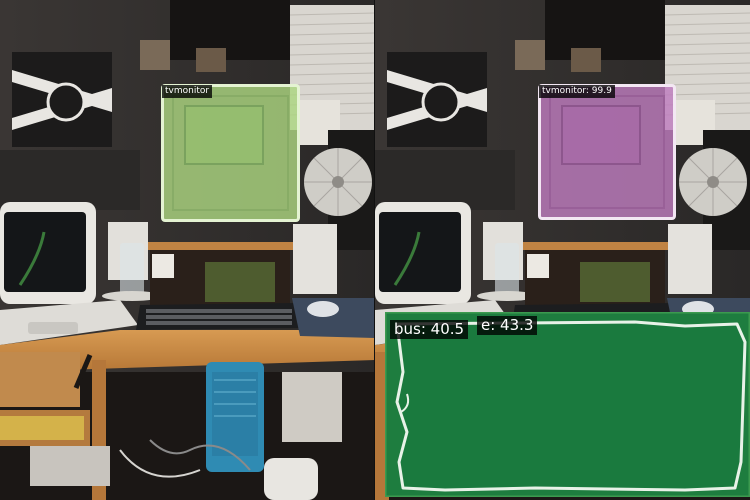 This screenshot has height=500, width=750. I want to click on tvmonitor-detection-box-left, so click(230, 153).